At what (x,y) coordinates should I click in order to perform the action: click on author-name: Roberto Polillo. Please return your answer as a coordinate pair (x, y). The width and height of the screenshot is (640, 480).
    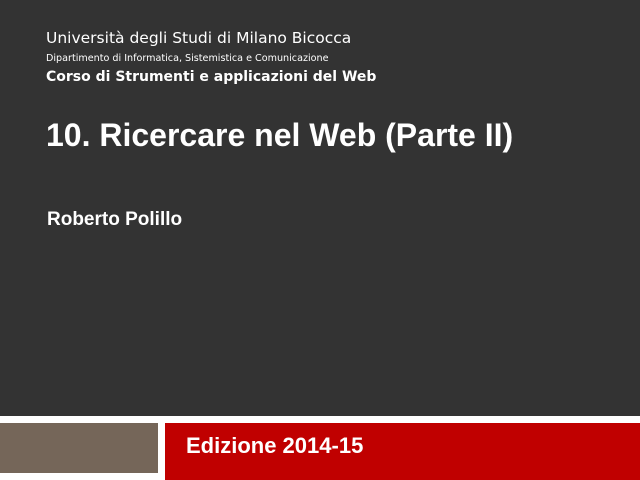
    Looking at the image, I should click on (115, 219).